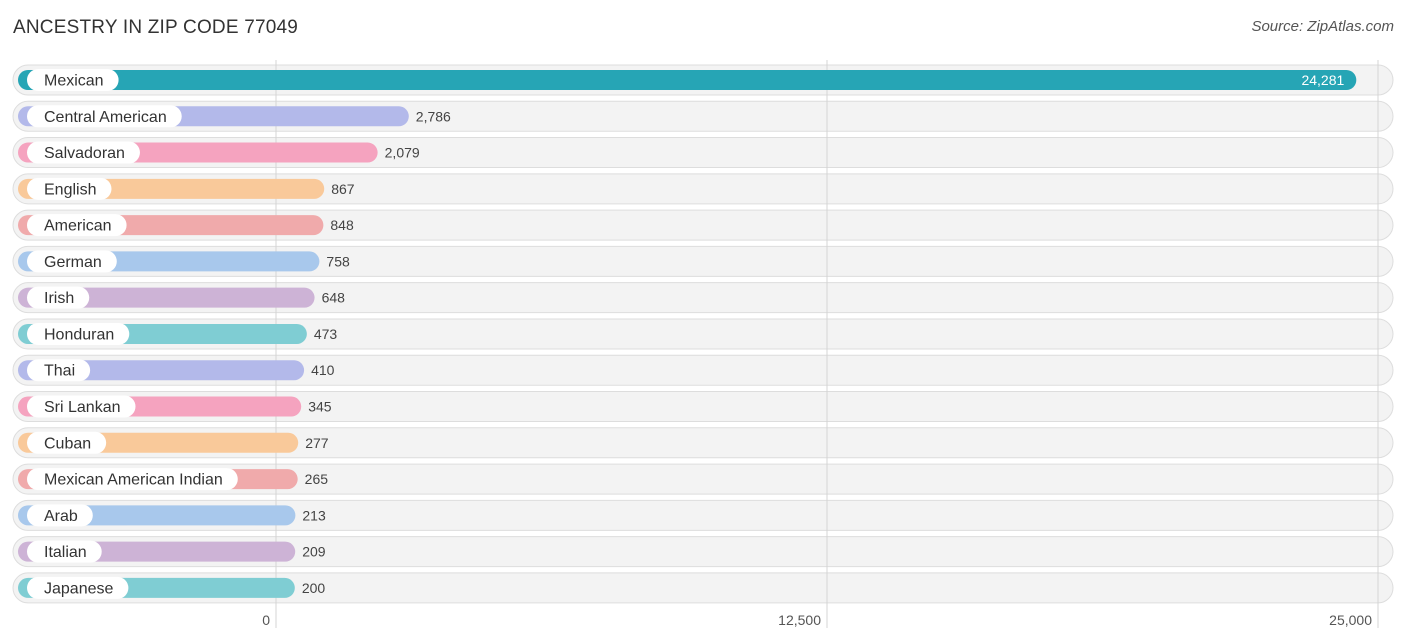 Image resolution: width=1406 pixels, height=644 pixels. I want to click on x-tick-label: 12,500, so click(799, 620).